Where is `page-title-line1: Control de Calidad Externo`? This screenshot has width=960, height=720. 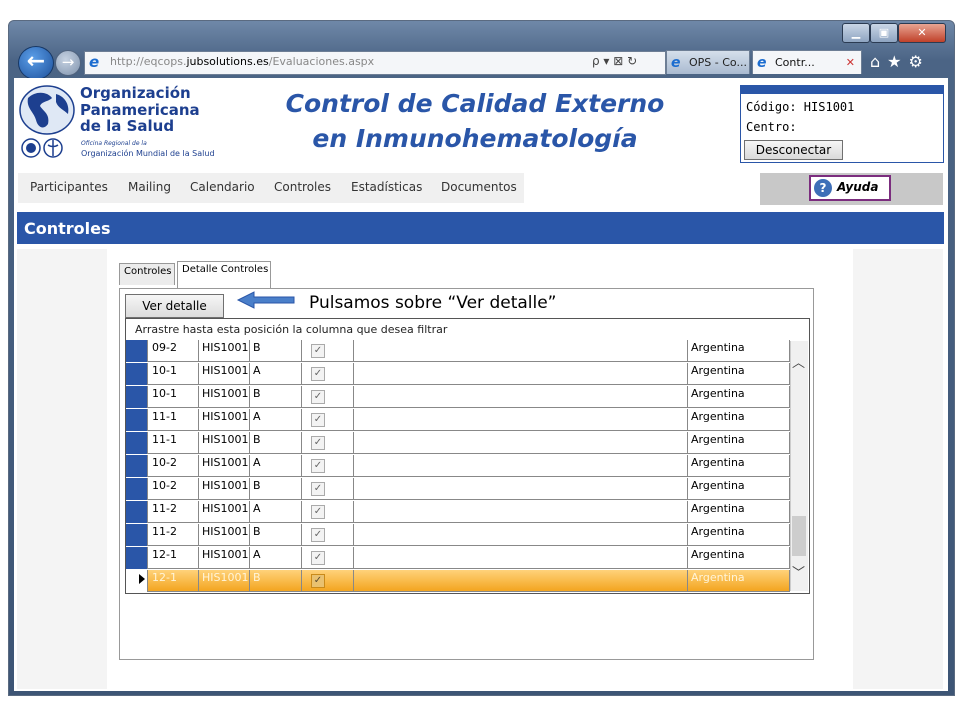
page-title-line1: Control de Calidad Externo is located at coordinates (475, 103).